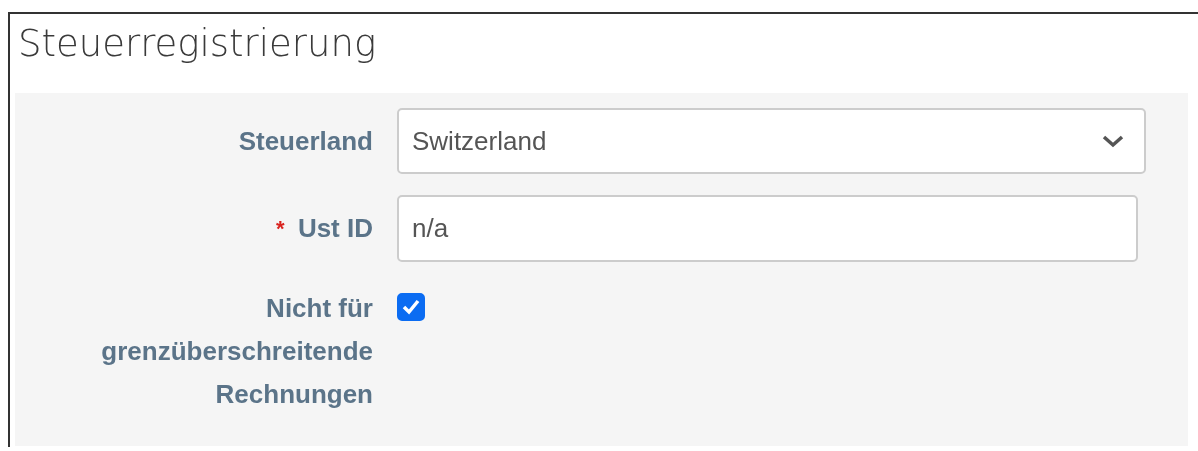 The image size is (1198, 451). What do you see at coordinates (197, 44) in the screenshot?
I see `section-title: Steuerregistrierung` at bounding box center [197, 44].